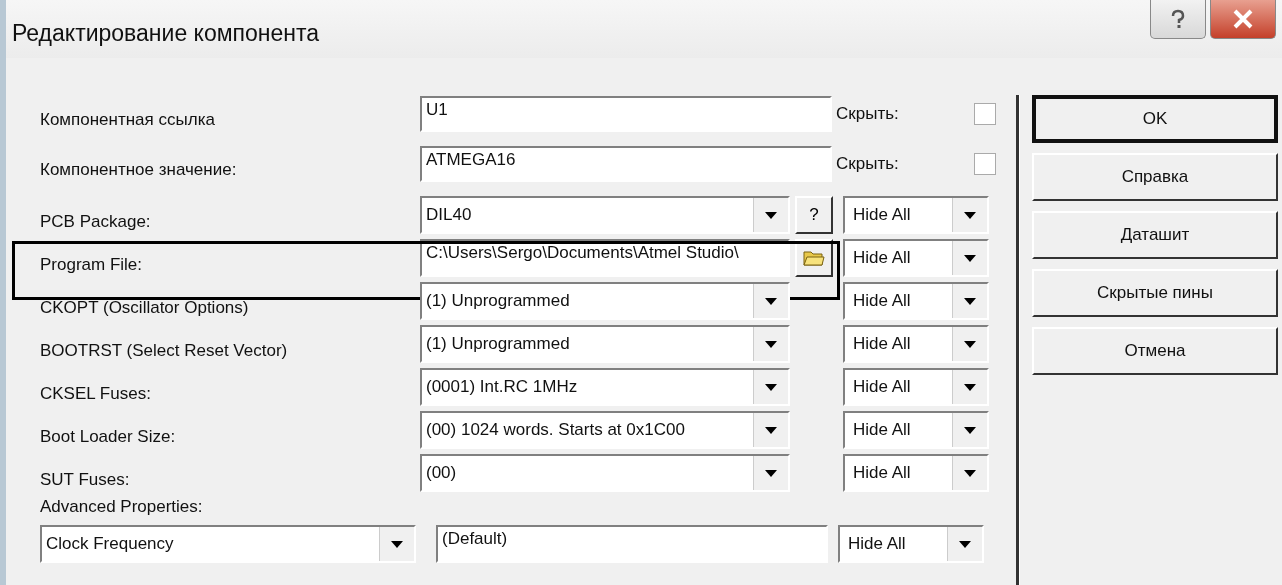 This screenshot has width=1282, height=585. I want to click on dialog-button: Отмена, so click(1155, 351).